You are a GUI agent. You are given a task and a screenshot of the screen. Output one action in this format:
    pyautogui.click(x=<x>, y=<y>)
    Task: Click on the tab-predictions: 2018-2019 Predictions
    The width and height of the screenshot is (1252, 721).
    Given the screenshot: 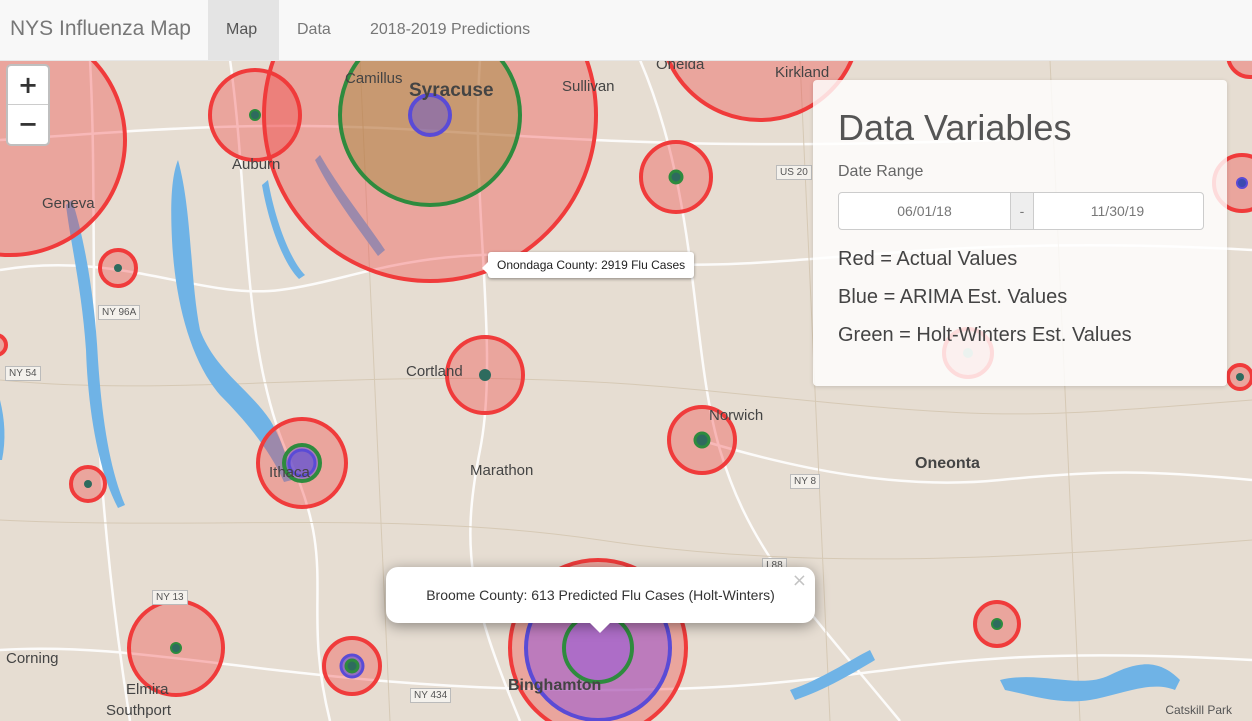 What is the action you would take?
    pyautogui.click(x=450, y=30)
    